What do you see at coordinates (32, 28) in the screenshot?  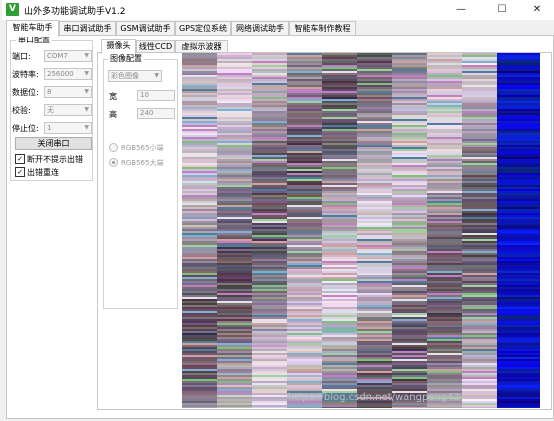 I see `tab-smartcar-assistant: 智能车助手` at bounding box center [32, 28].